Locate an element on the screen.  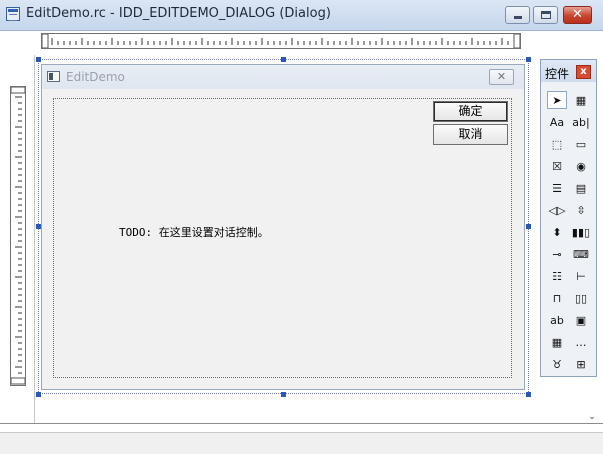
slider-control-icon: ⊸ is located at coordinates (557, 254).